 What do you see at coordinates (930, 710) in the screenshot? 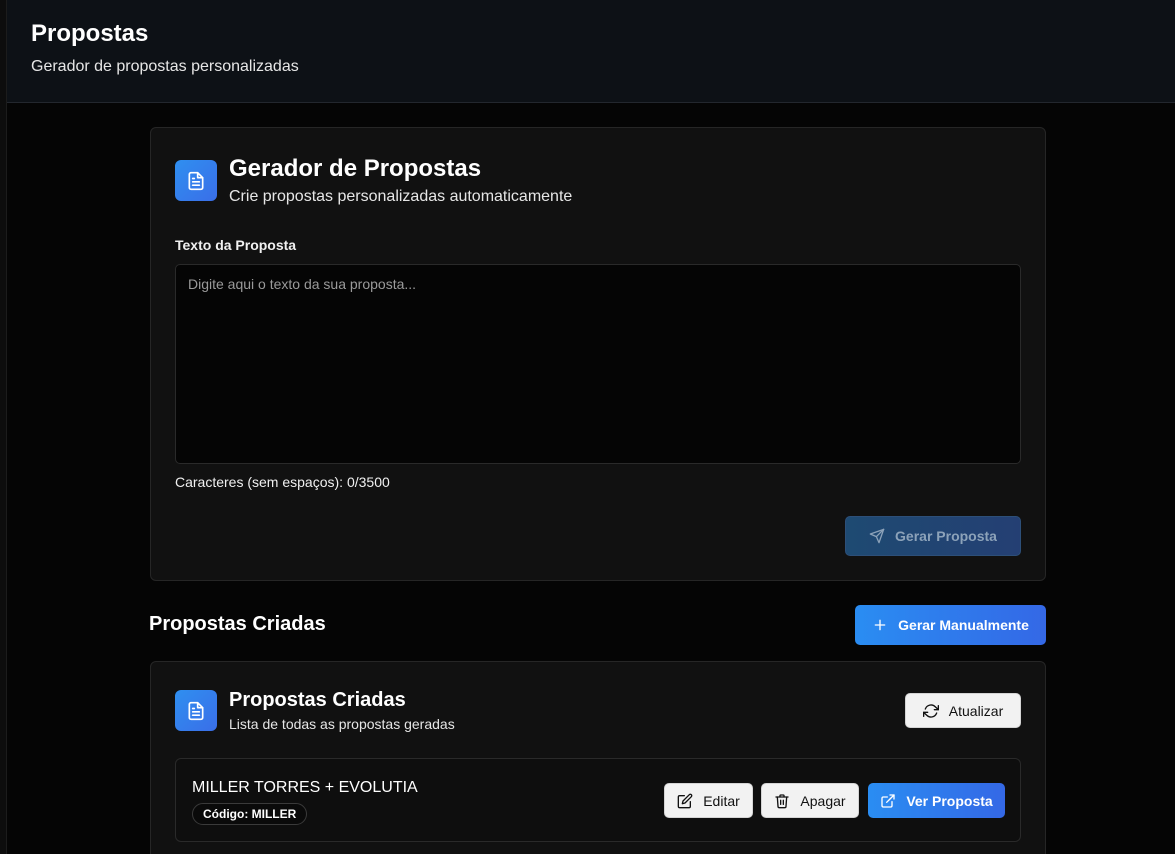
I see `refresh-icon` at bounding box center [930, 710].